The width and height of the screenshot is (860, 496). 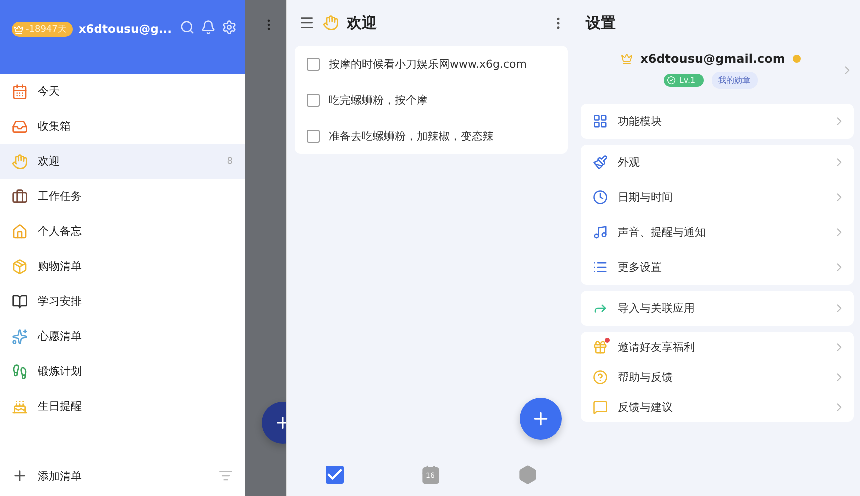 I want to click on music-note-icon, so click(x=600, y=232).